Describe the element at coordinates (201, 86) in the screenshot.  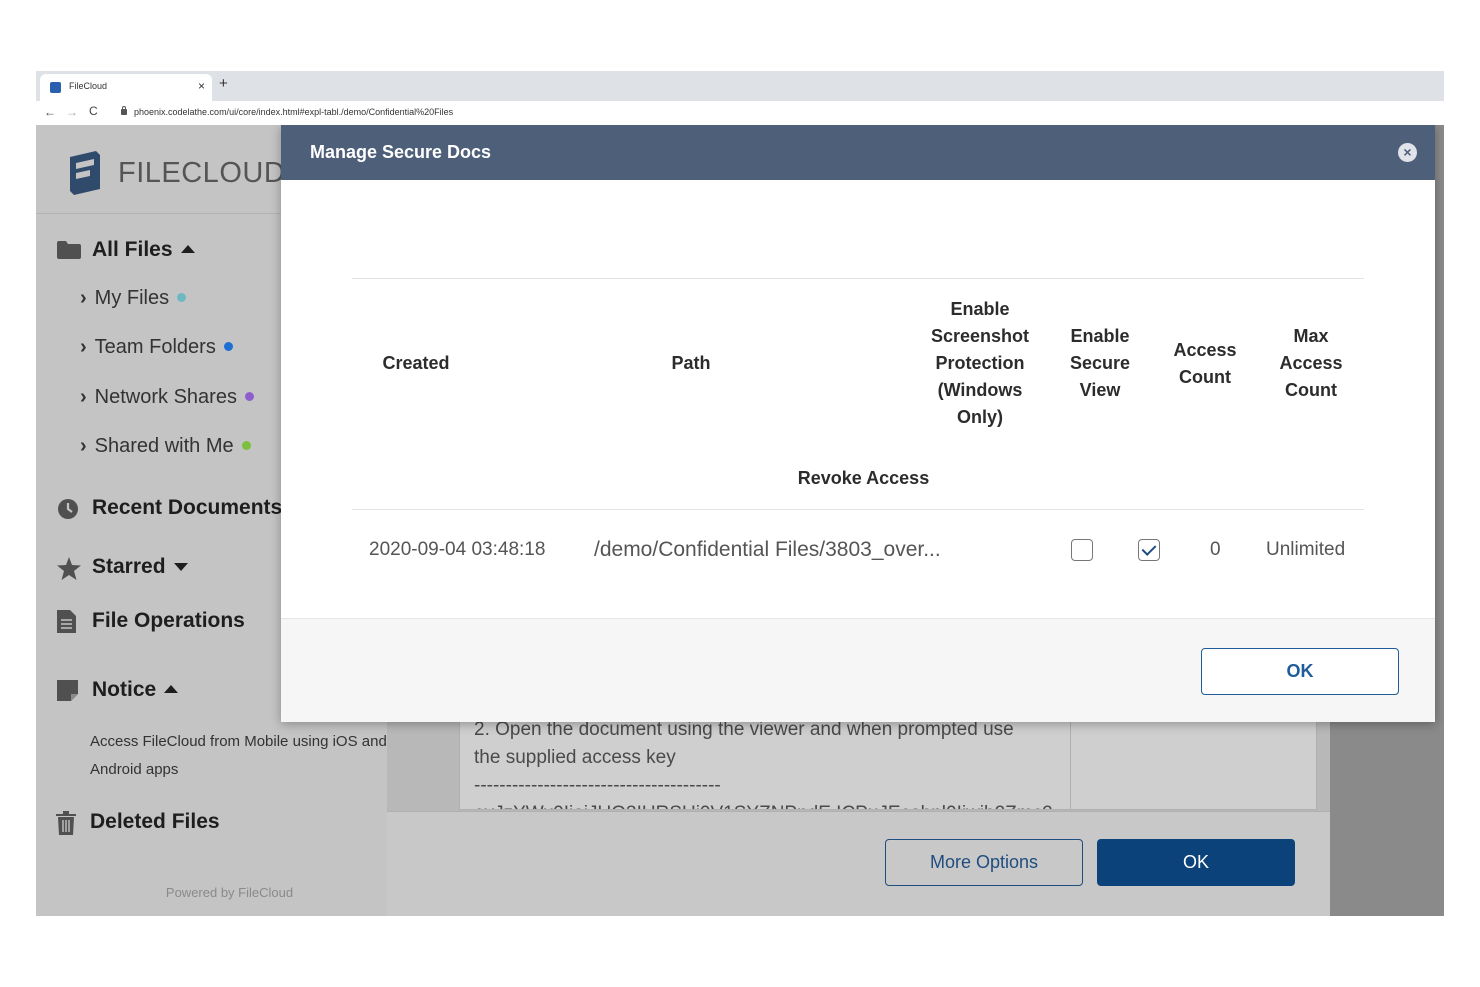
I see `tab-close-icon: ×` at that location.